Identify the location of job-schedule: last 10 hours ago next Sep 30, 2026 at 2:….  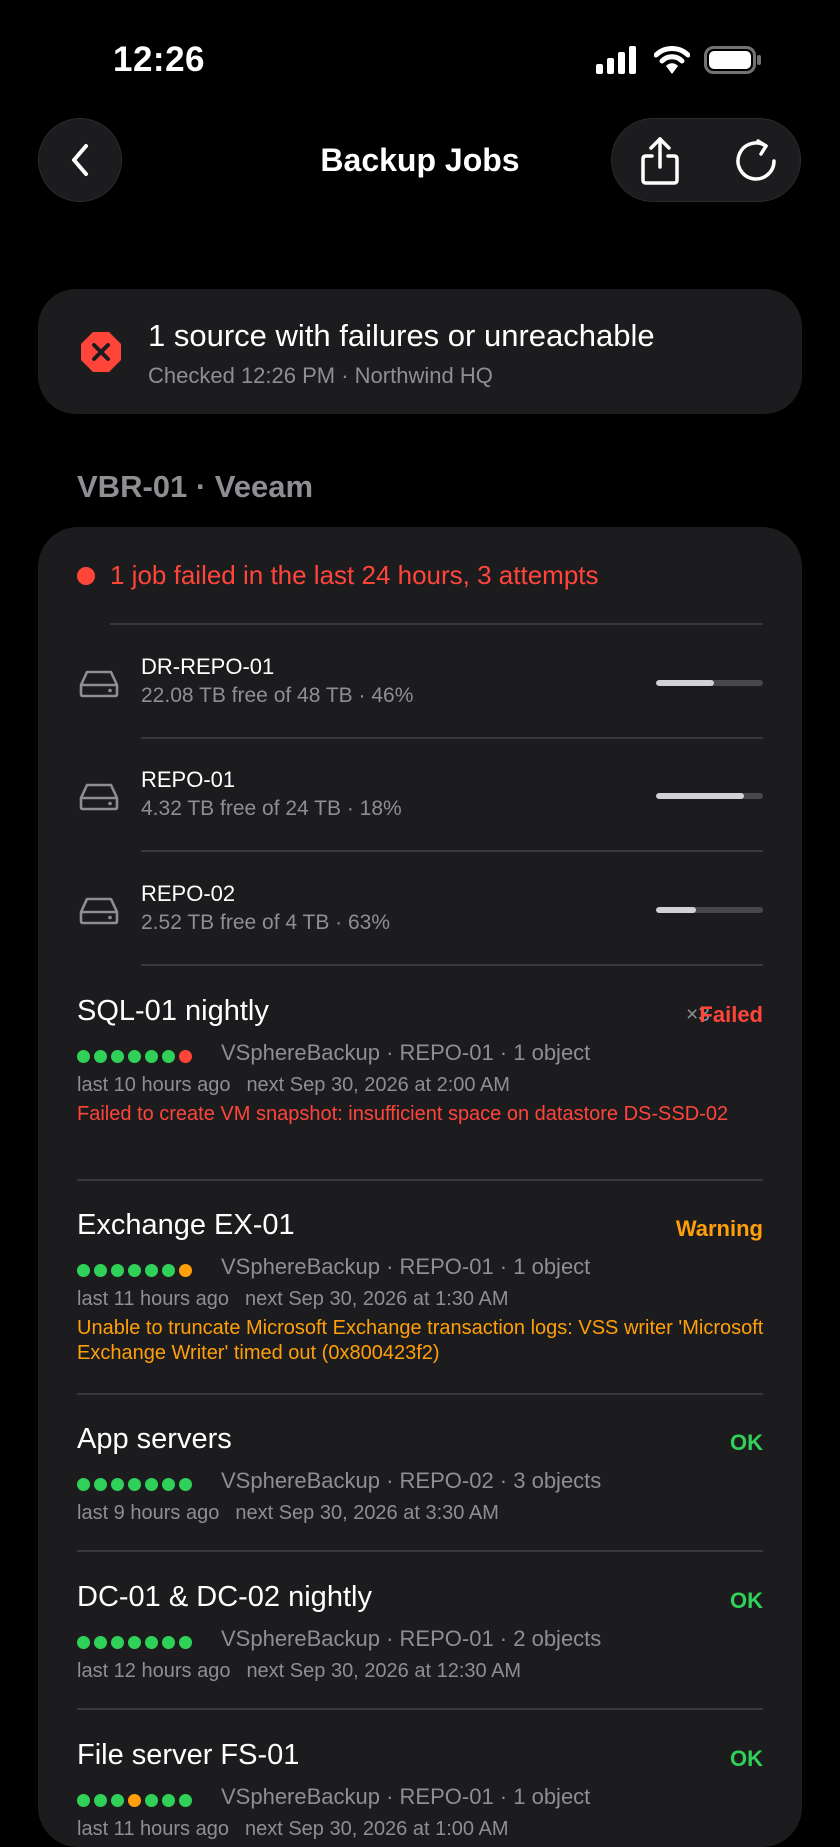
(293, 1085).